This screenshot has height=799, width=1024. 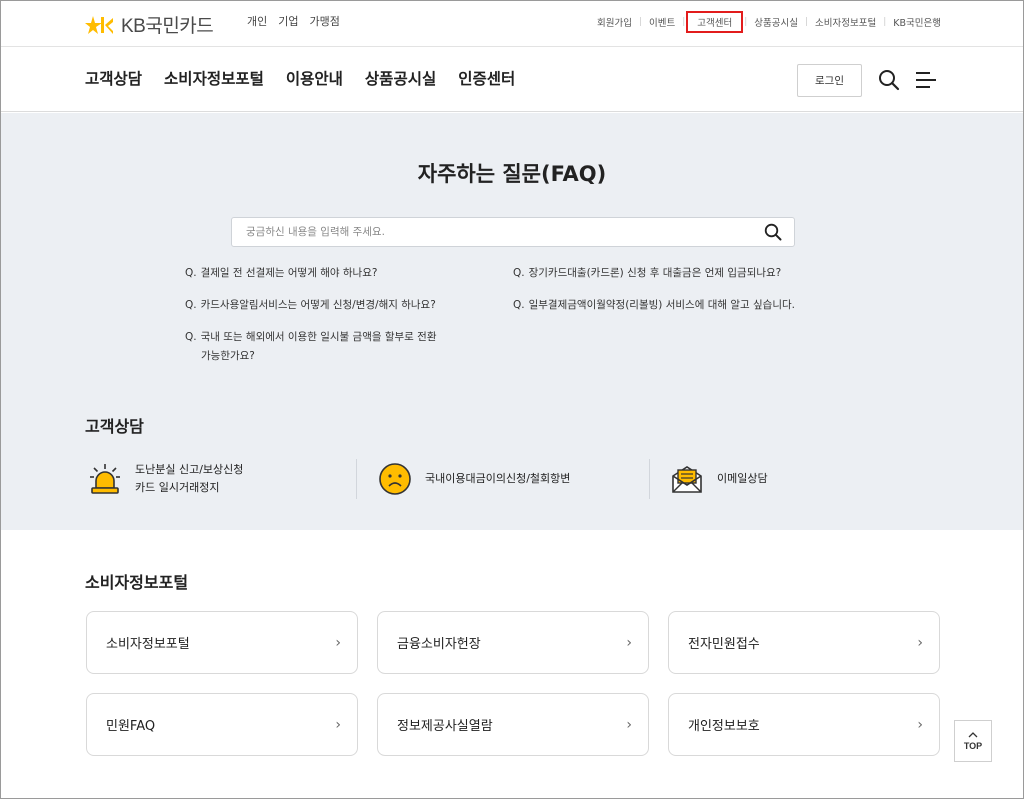 I want to click on faq-title: 자주하는 질문(FAQ), so click(x=512, y=174).